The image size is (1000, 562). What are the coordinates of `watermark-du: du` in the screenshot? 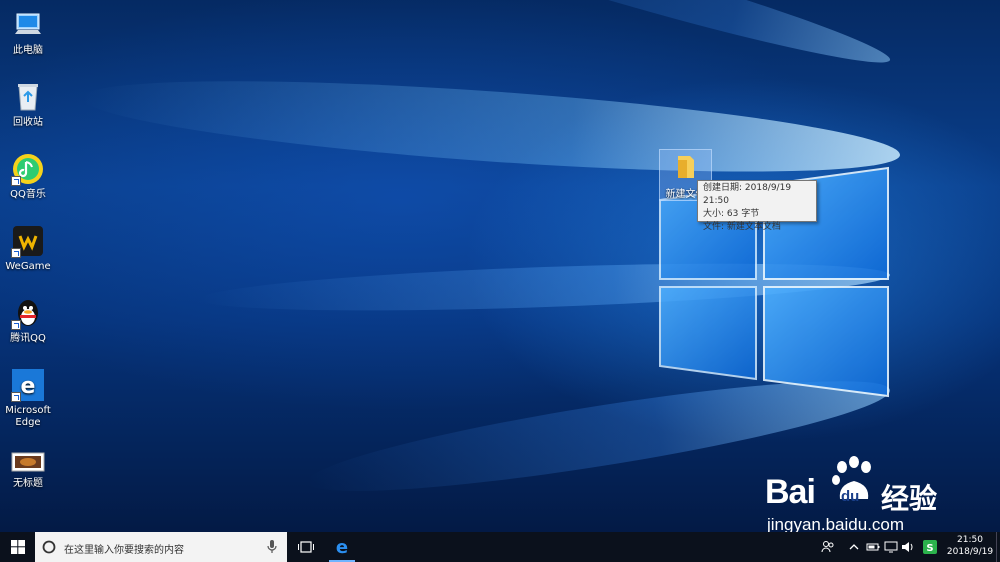 It's located at (850, 496).